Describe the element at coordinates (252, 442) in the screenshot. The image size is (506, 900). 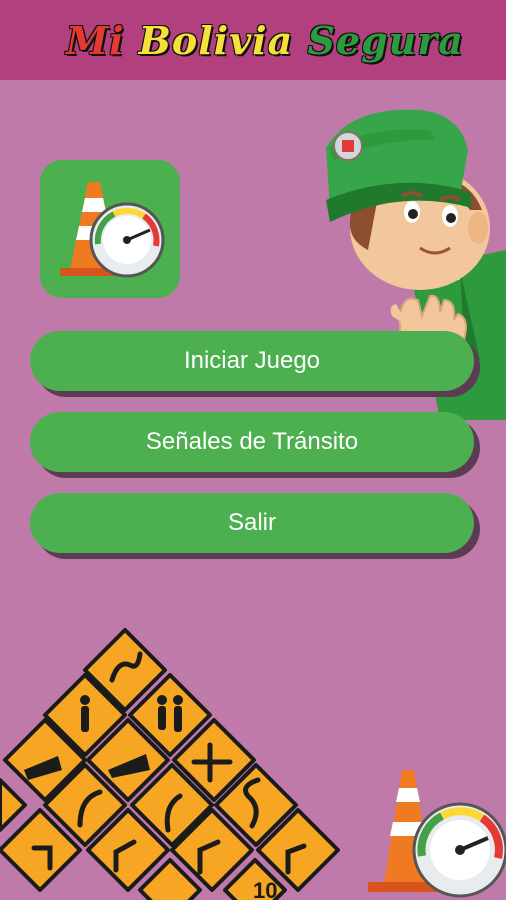
I see `traffic-signs-button: Señales de Tránsito` at that location.